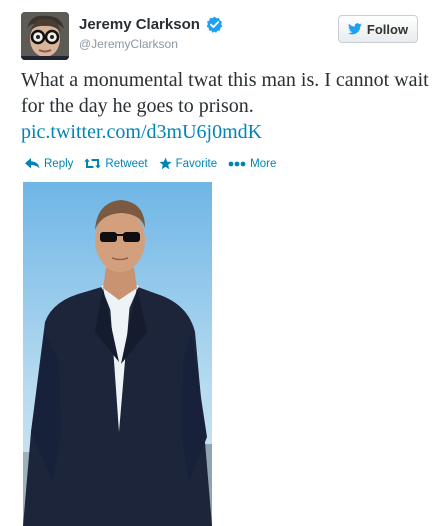  What do you see at coordinates (196, 163) in the screenshot?
I see `favorite-label: Favorite` at bounding box center [196, 163].